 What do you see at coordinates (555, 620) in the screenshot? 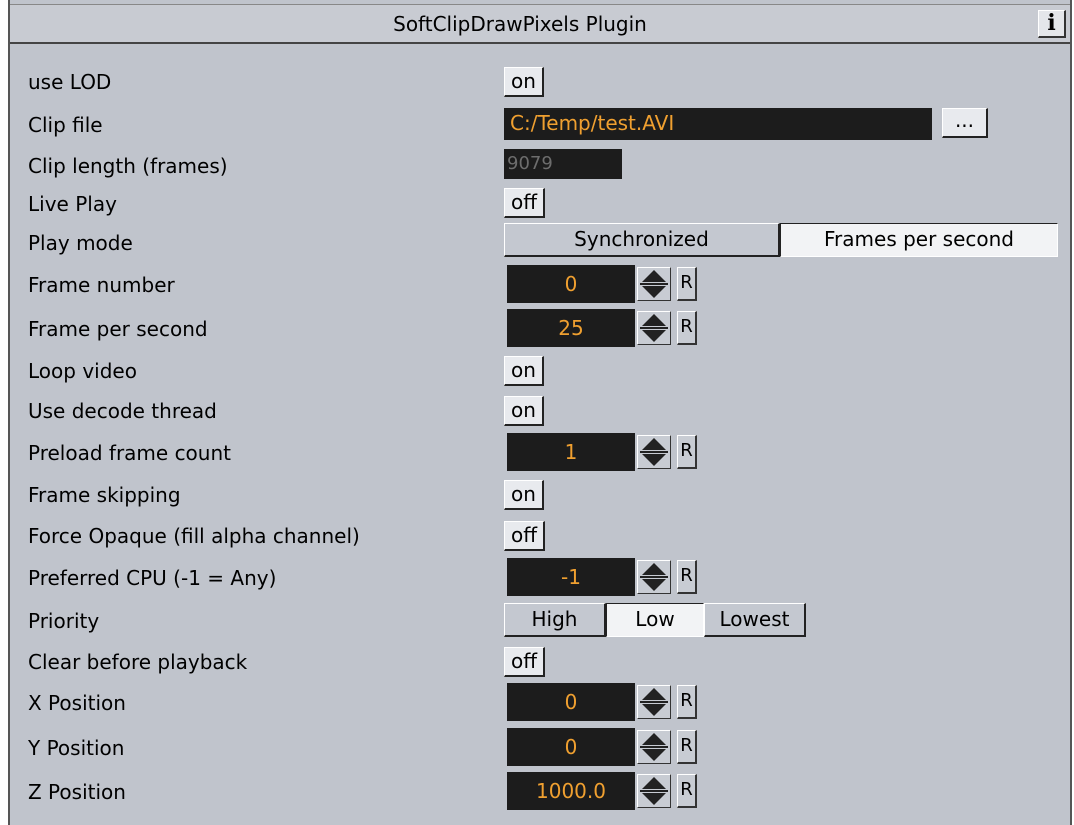
I see `priority-high: High` at bounding box center [555, 620].